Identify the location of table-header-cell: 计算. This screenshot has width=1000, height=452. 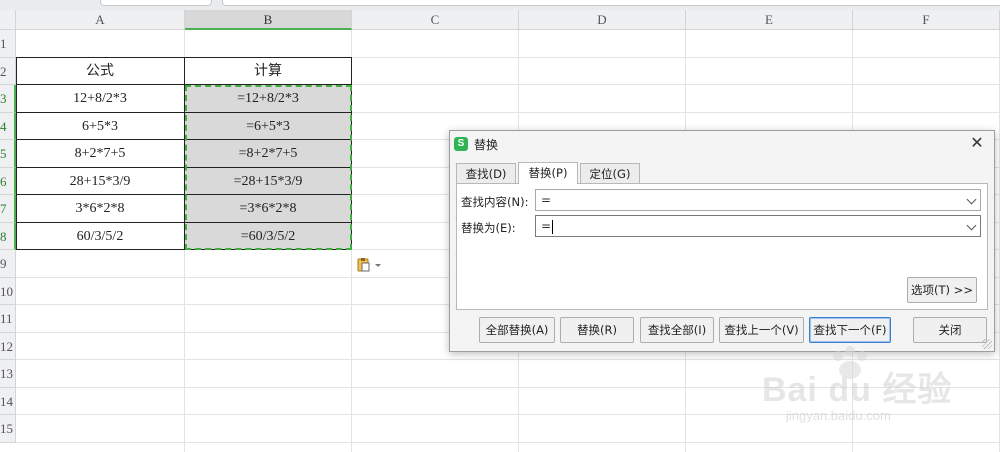
(268, 71).